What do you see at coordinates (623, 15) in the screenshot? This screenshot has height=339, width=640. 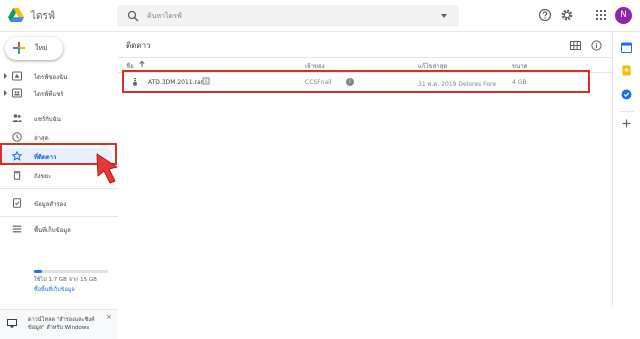 I see `avatar: N` at bounding box center [623, 15].